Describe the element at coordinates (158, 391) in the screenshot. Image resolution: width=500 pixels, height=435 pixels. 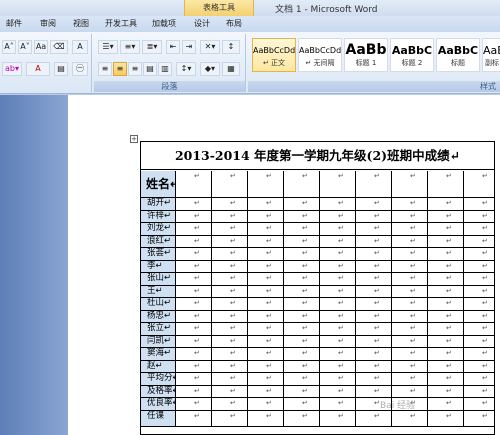
I see `name-cell: 及格率↵` at that location.